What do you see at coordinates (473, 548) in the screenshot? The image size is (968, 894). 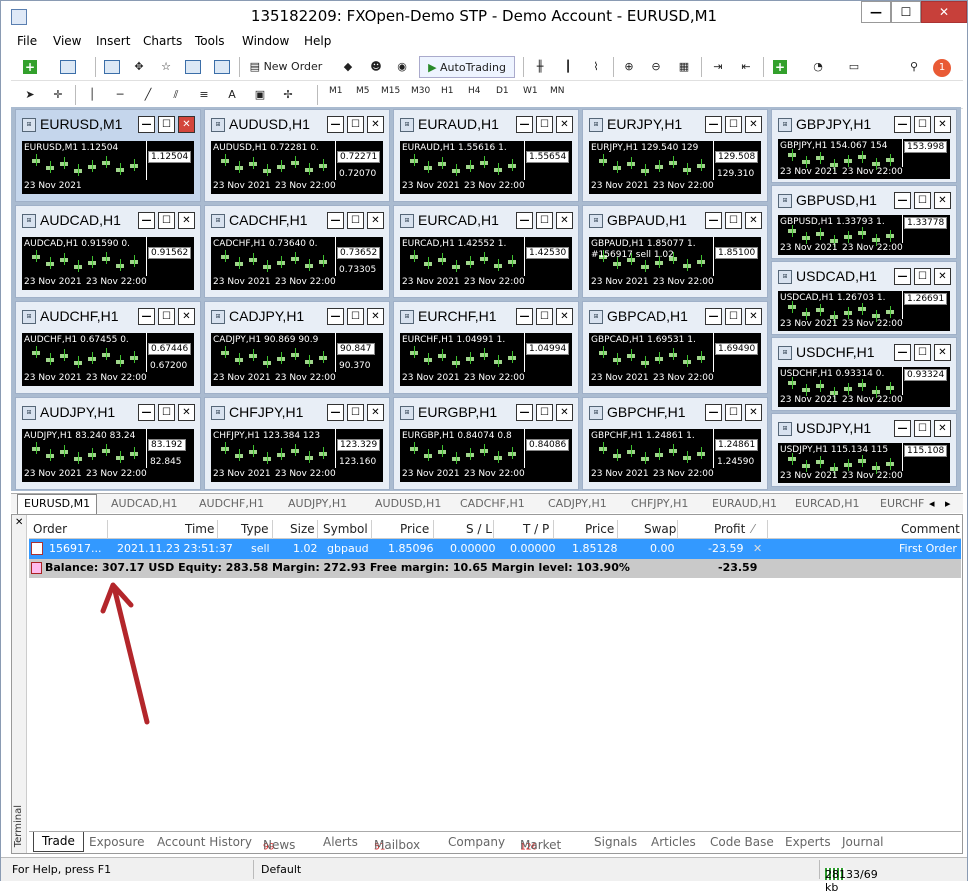 I see `order-sl: 0.00000` at bounding box center [473, 548].